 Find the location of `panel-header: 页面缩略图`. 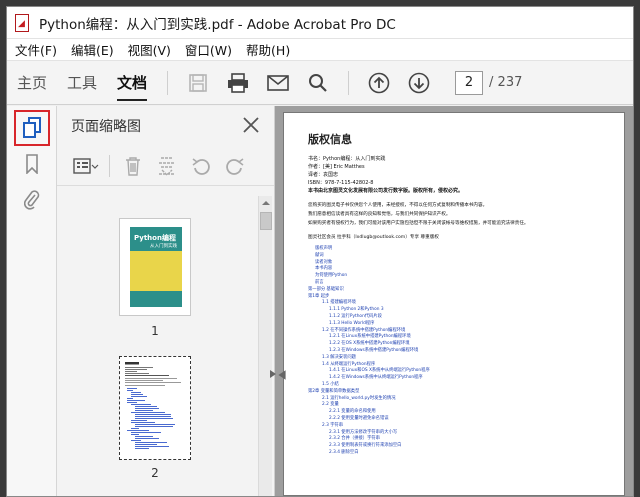

panel-header: 页面缩略图 is located at coordinates (165, 126).